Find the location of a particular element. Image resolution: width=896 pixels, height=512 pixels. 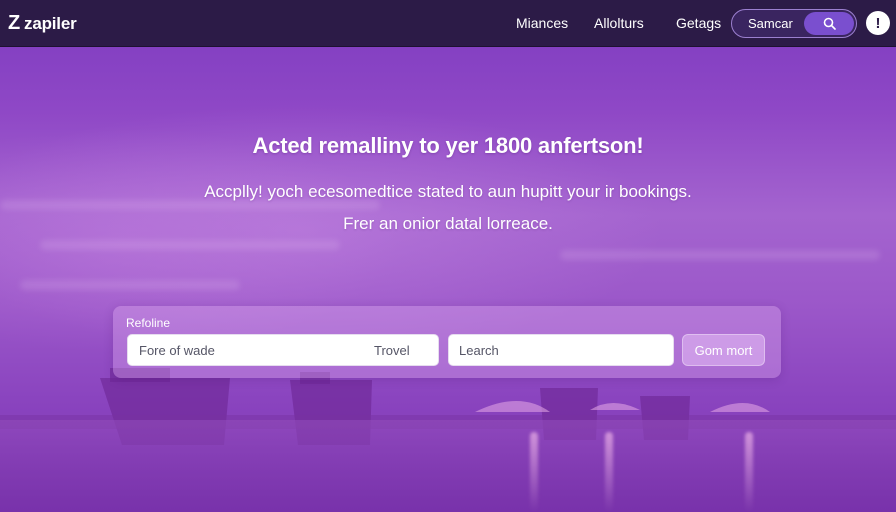

destination-field: Fore of wade Trovel is located at coordinates (283, 350).